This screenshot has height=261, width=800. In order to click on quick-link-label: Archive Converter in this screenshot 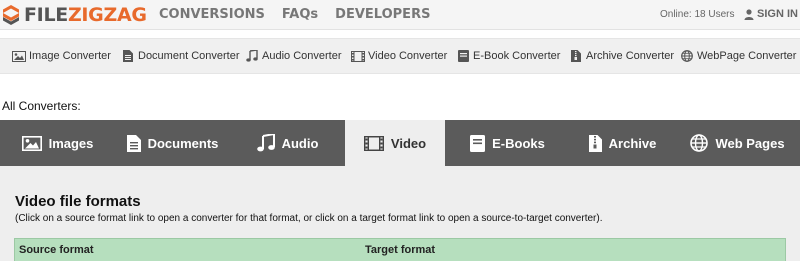, I will do `click(630, 56)`.